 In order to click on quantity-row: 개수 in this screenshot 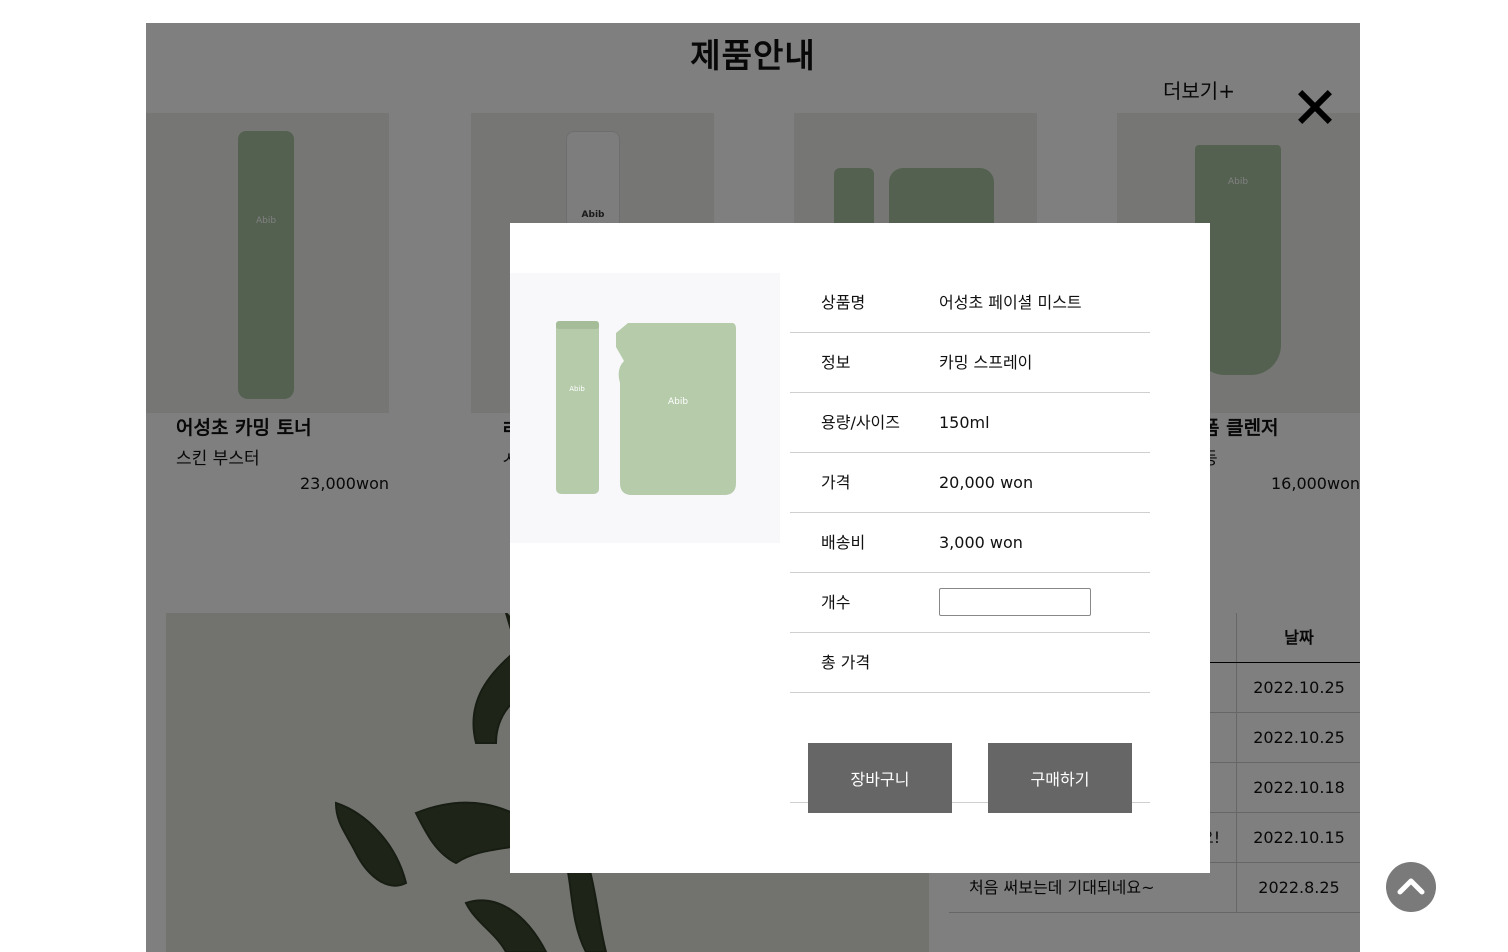, I will do `click(970, 603)`.